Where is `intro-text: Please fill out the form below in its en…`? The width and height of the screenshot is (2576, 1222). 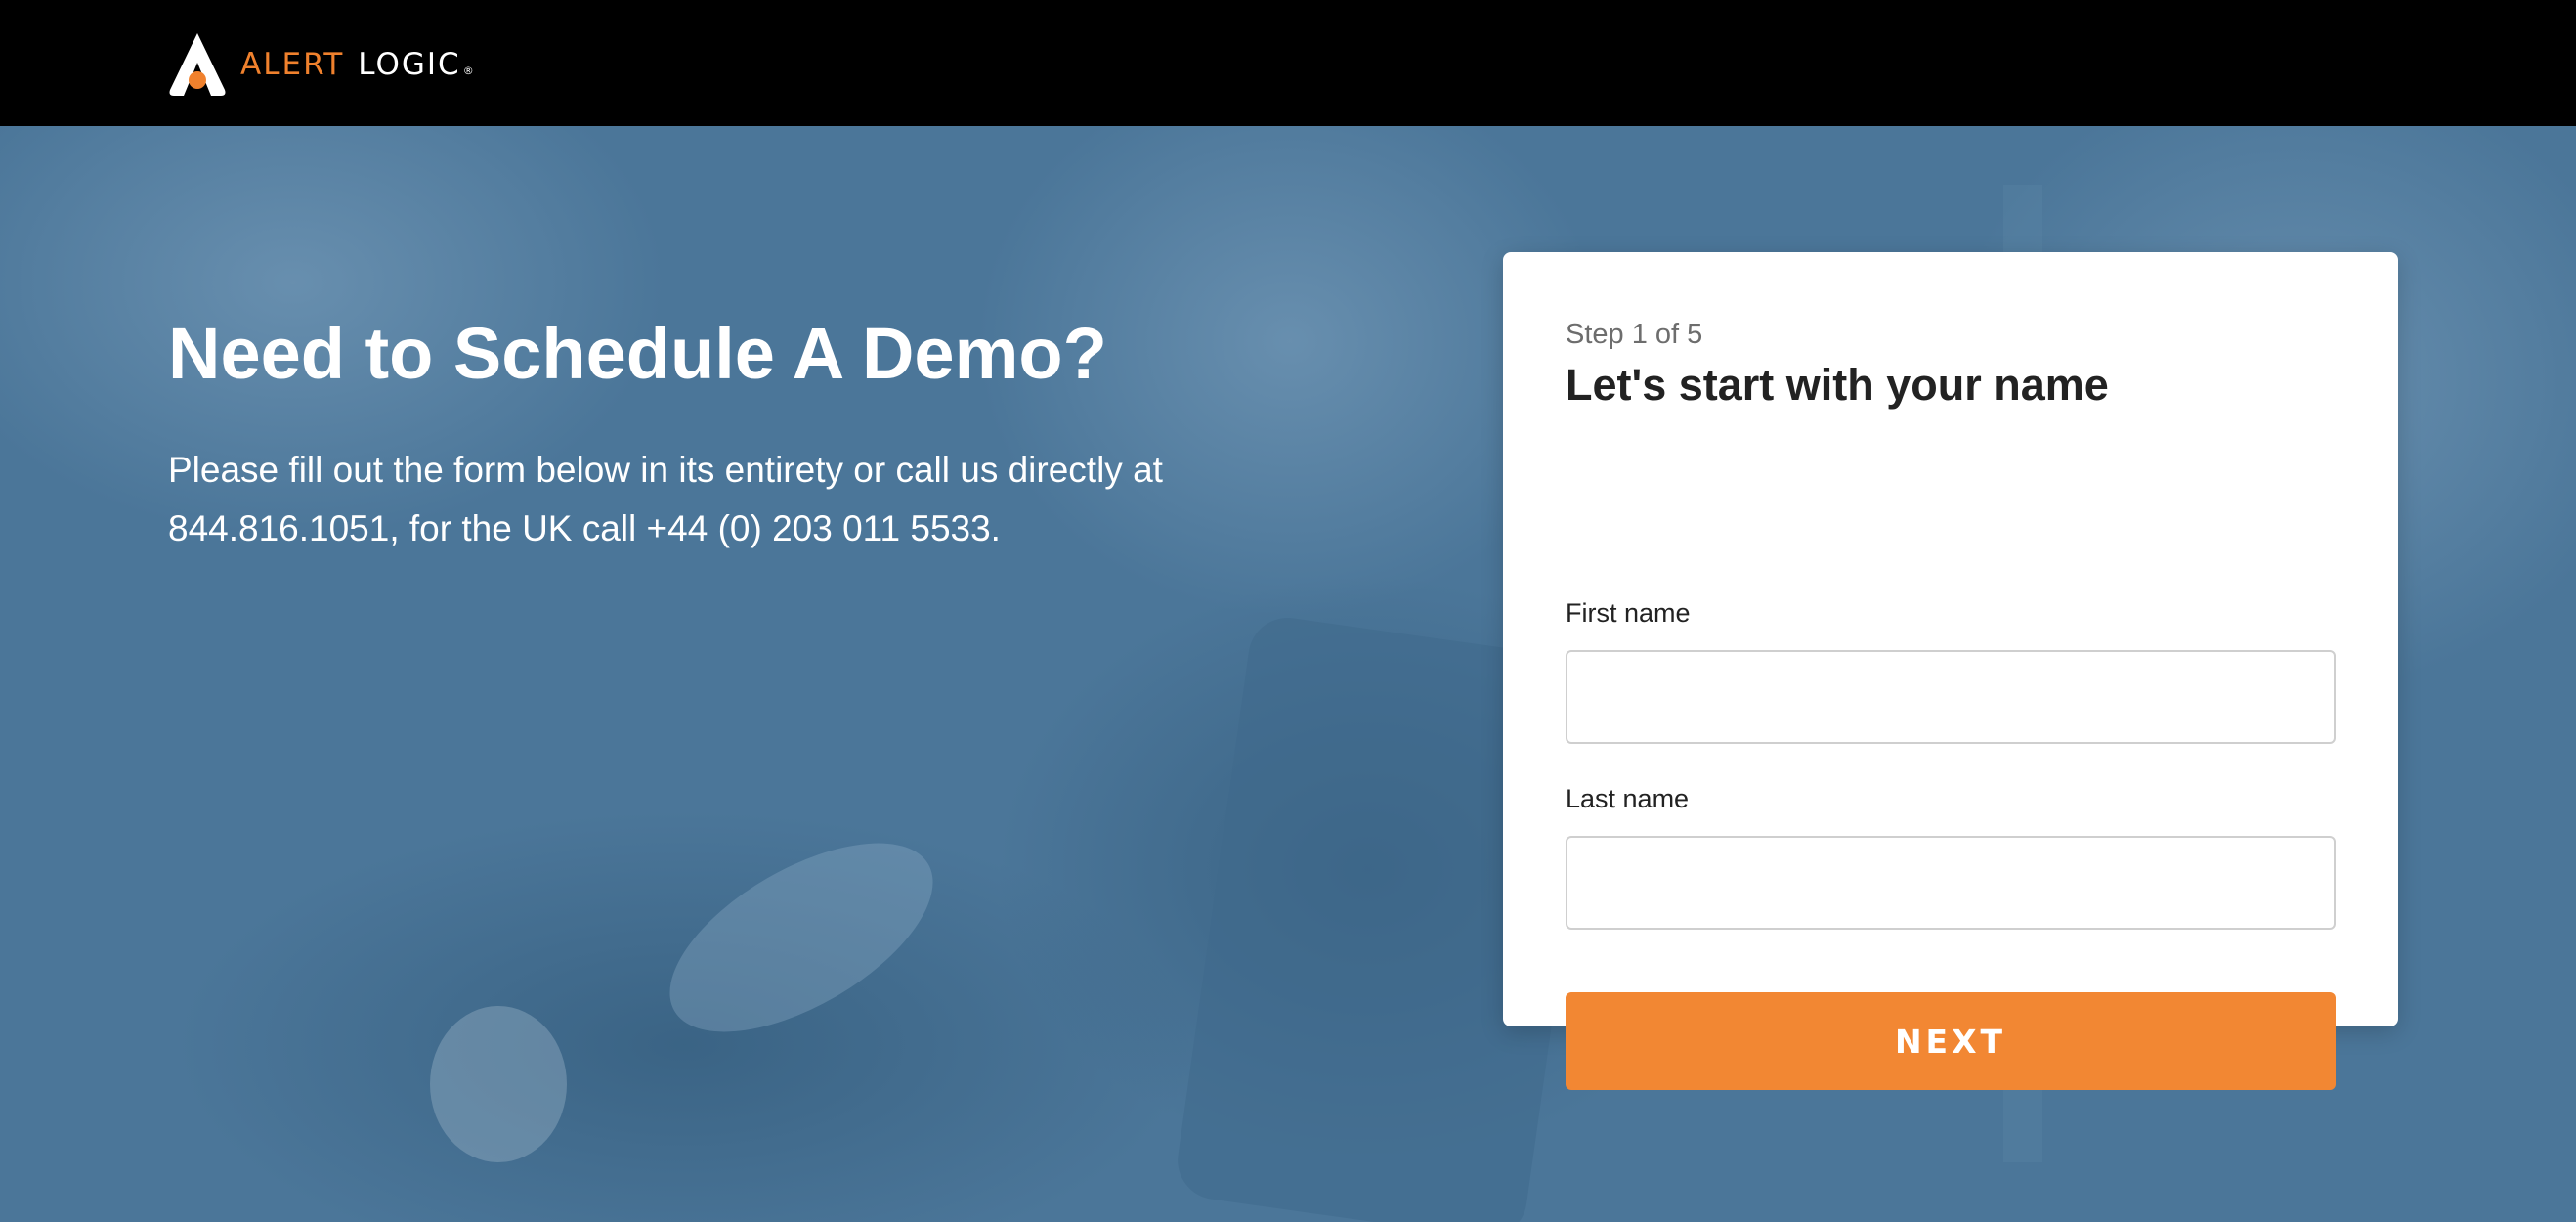
intro-text: Please fill out the form below in its en… is located at coordinates (665, 499).